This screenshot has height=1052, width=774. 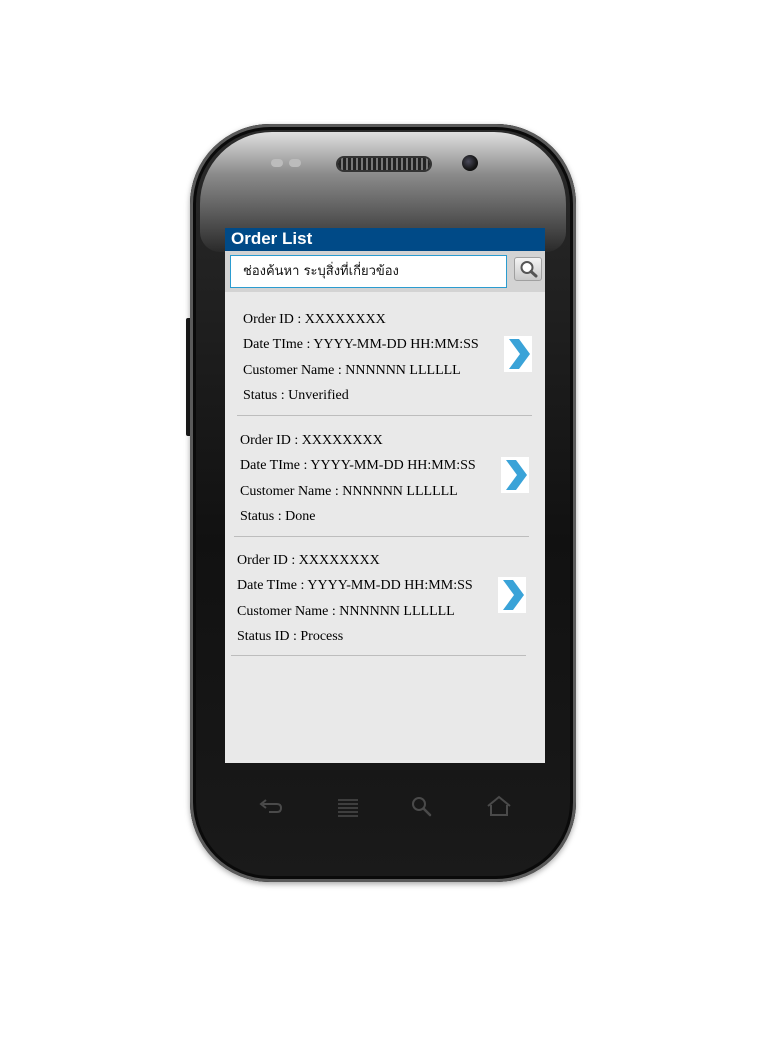 I want to click on order-status: Status : Unverified, so click(x=296, y=395).